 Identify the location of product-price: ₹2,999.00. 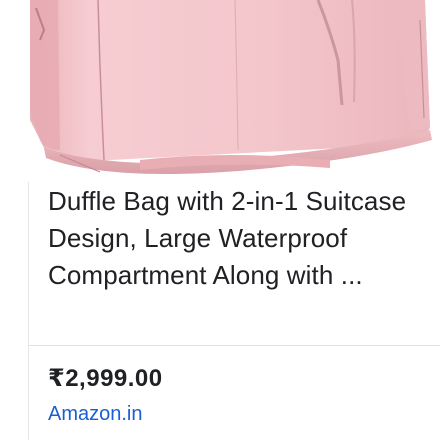
(105, 378).